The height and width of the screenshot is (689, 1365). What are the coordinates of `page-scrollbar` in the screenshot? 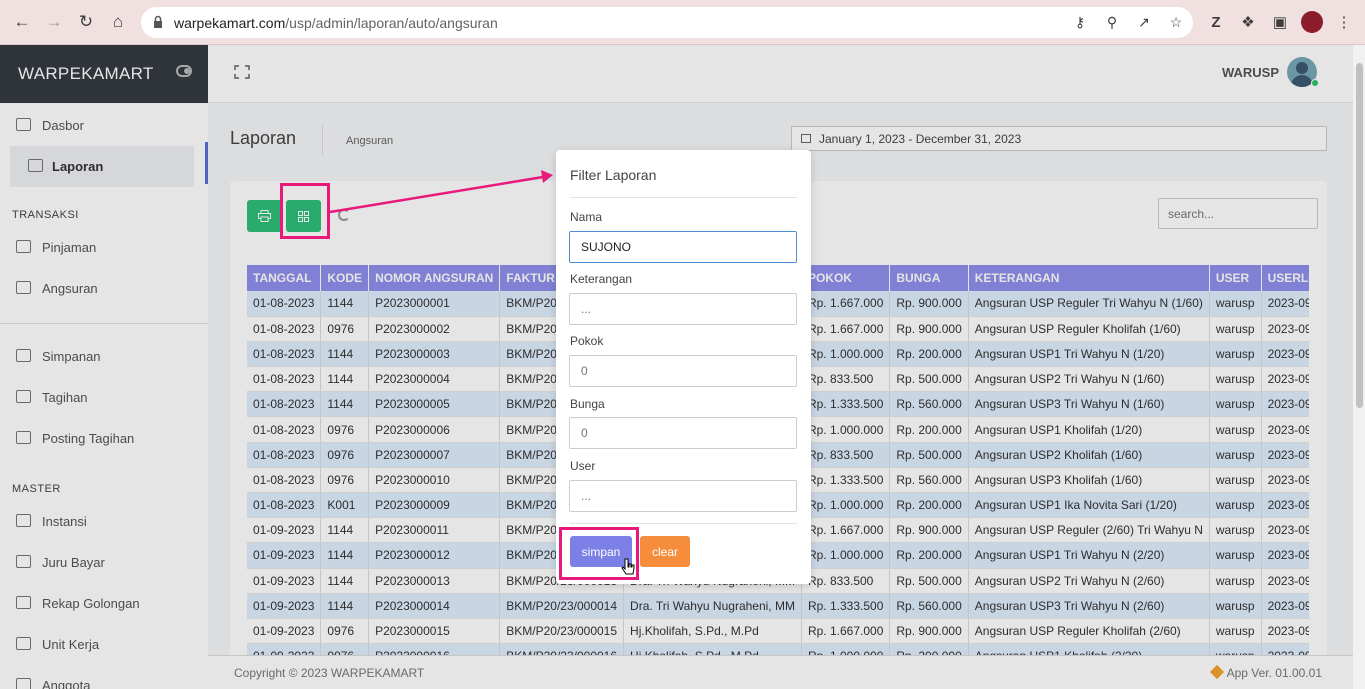 It's located at (1359, 367).